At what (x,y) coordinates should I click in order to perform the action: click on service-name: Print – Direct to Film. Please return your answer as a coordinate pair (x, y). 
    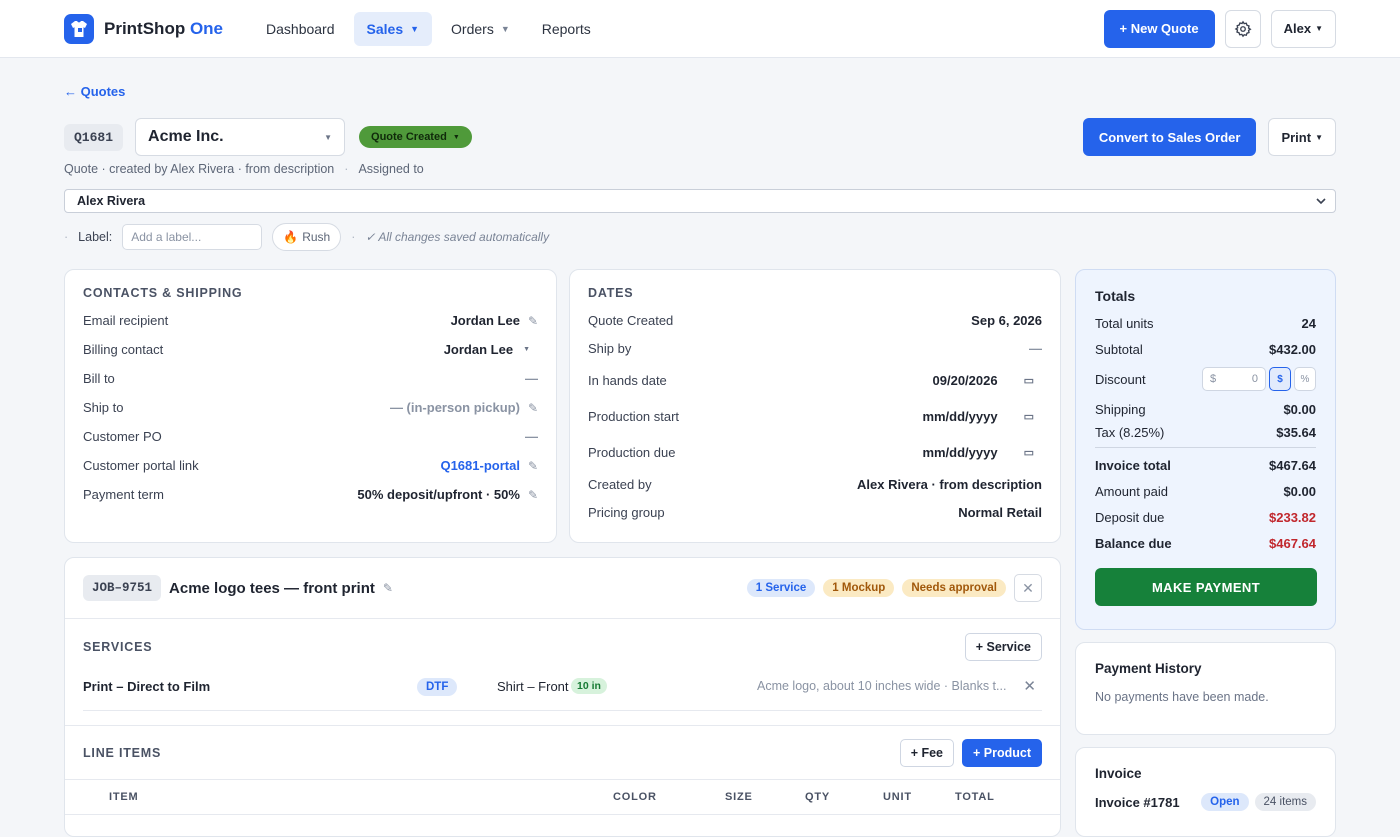
    Looking at the image, I should click on (147, 686).